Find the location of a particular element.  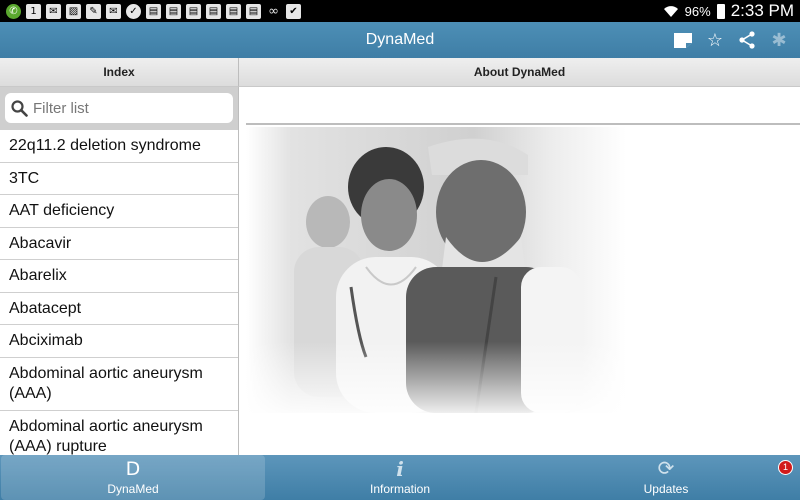

divider is located at coordinates (523, 124).